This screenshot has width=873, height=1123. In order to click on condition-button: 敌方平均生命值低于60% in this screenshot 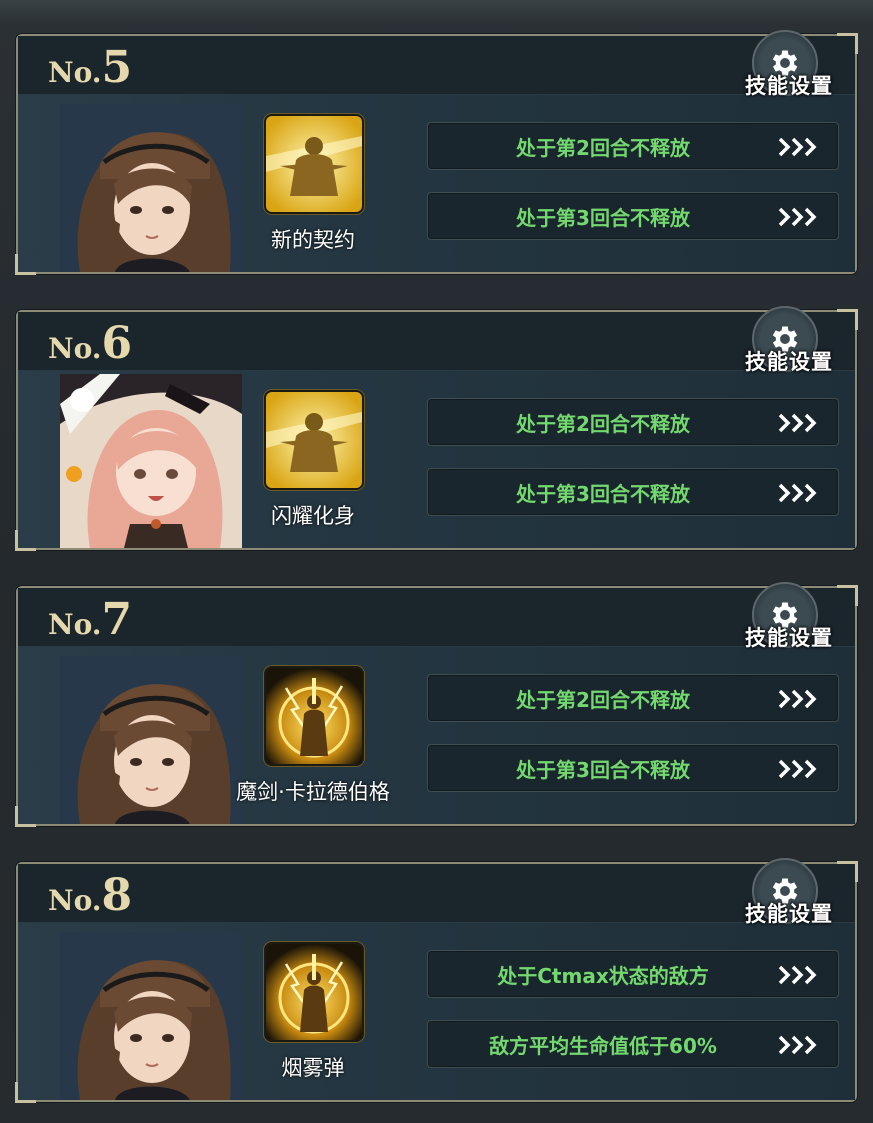, I will do `click(633, 1044)`.